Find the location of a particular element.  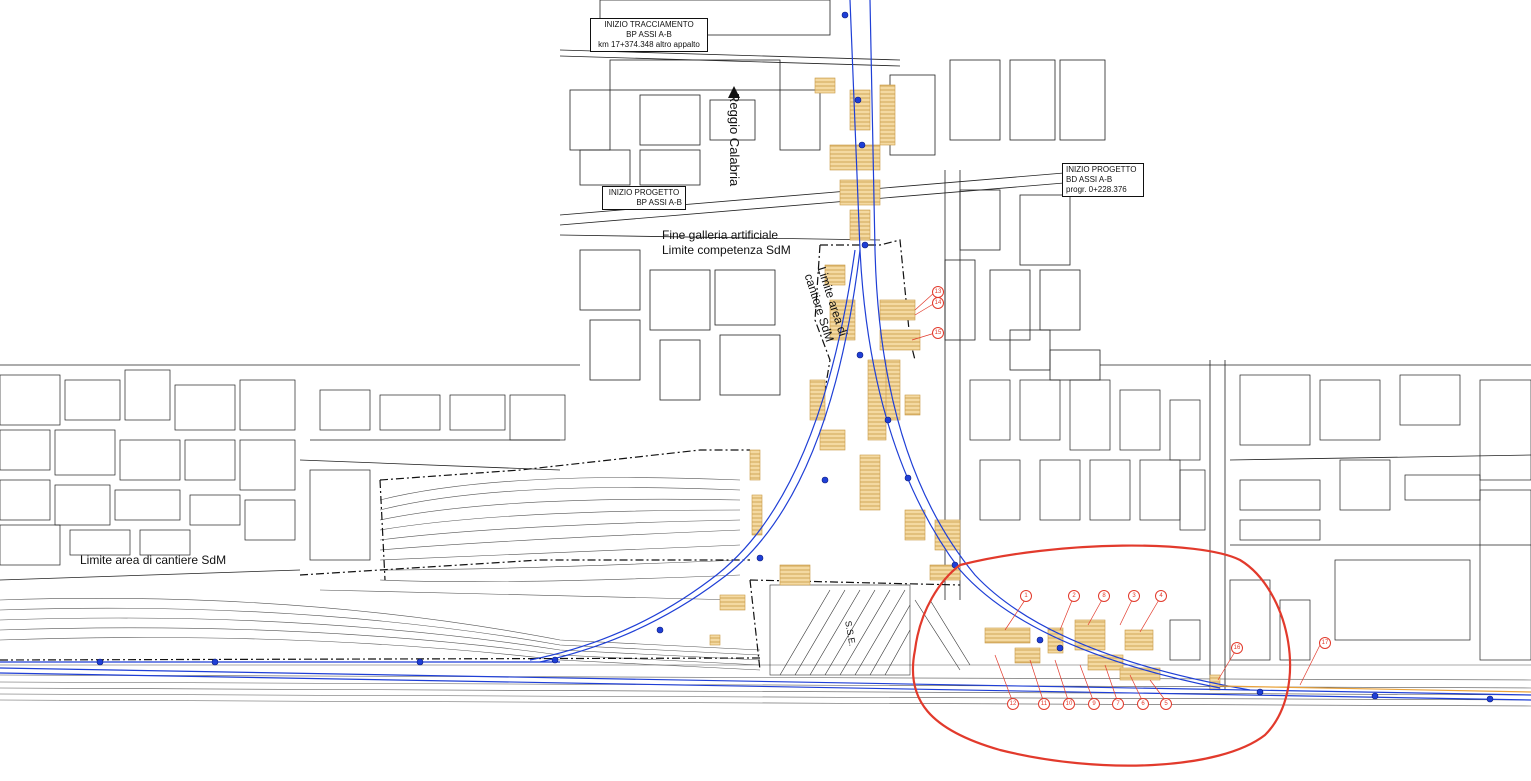

callout-5: 5 is located at coordinates (1166, 704).